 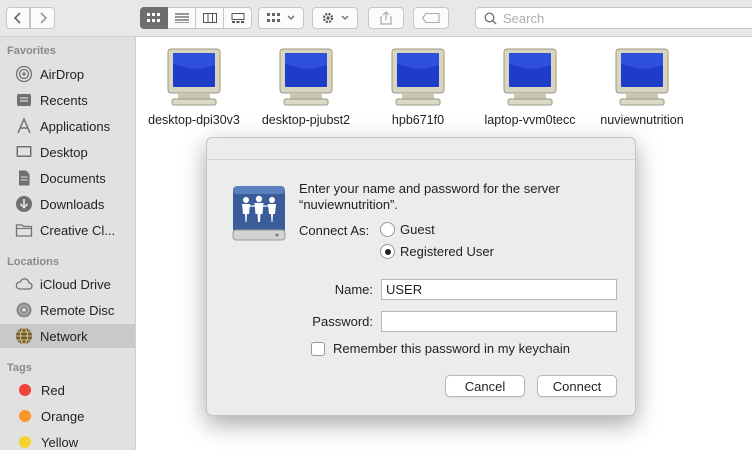 What do you see at coordinates (53, 390) in the screenshot?
I see `sidebar-item-label: Red` at bounding box center [53, 390].